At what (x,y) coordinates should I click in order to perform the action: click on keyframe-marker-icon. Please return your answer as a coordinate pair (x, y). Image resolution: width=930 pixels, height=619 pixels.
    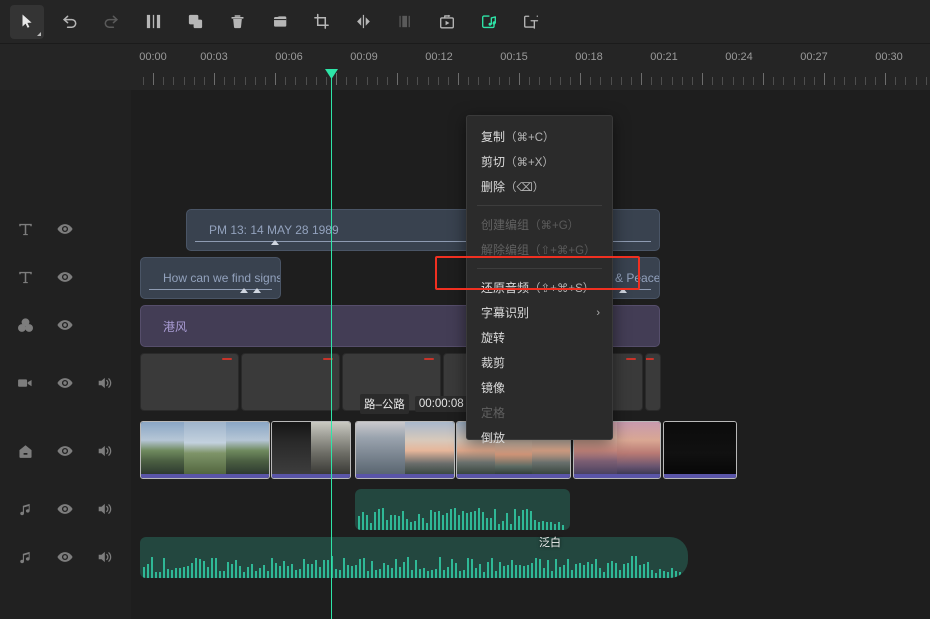
    Looking at the image, I should click on (328, 359).